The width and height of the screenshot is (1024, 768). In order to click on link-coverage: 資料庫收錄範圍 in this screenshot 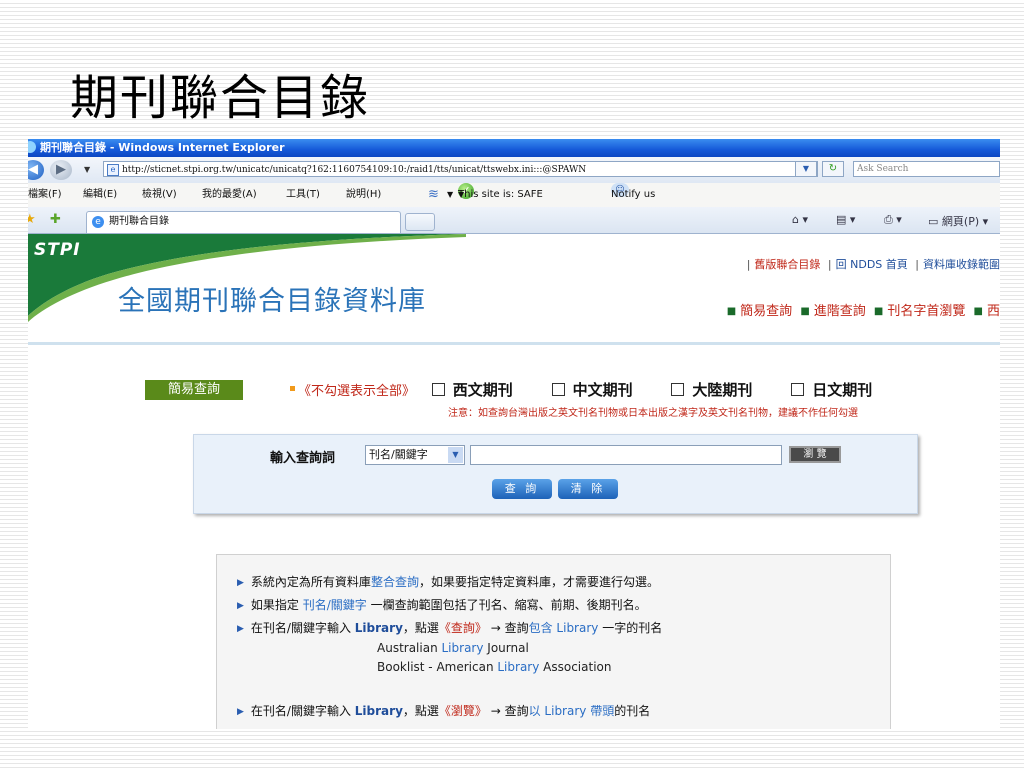, I will do `click(961, 264)`.